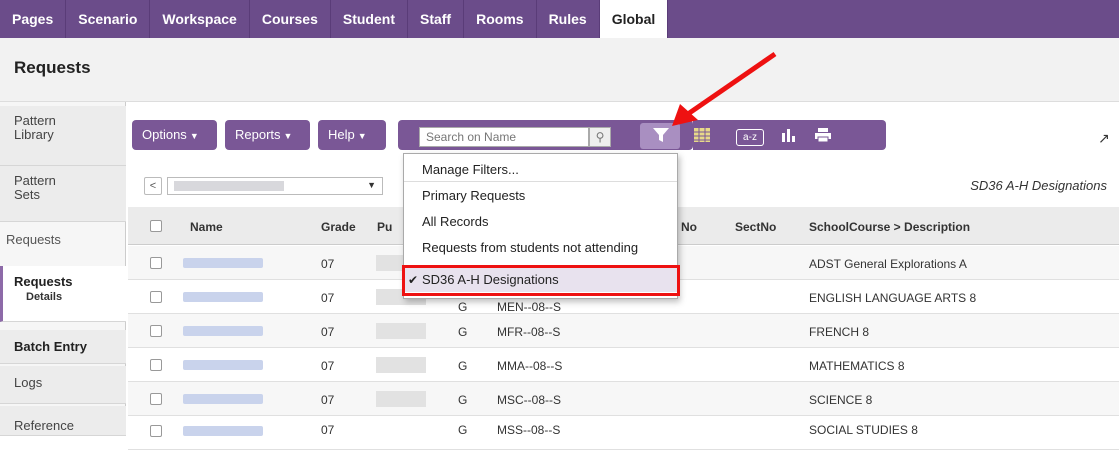  What do you see at coordinates (50, 346) in the screenshot?
I see `sidebar-item-label: Batch Entry` at bounding box center [50, 346].